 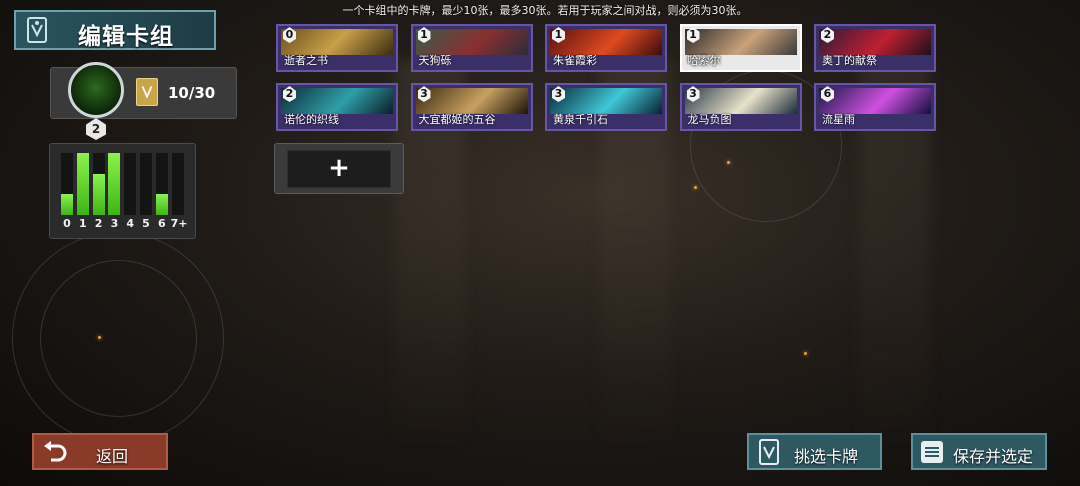 I want to click on card-name: 哈索尔, so click(x=704, y=60).